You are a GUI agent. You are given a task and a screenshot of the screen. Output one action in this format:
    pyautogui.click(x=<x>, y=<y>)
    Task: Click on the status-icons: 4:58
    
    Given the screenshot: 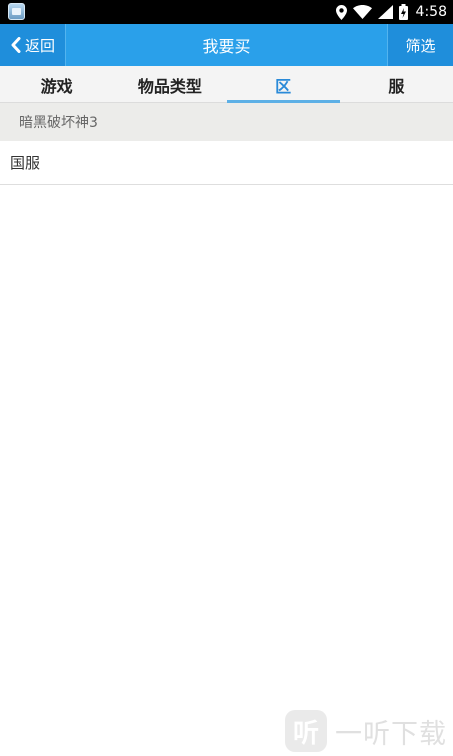 What is the action you would take?
    pyautogui.click(x=391, y=12)
    